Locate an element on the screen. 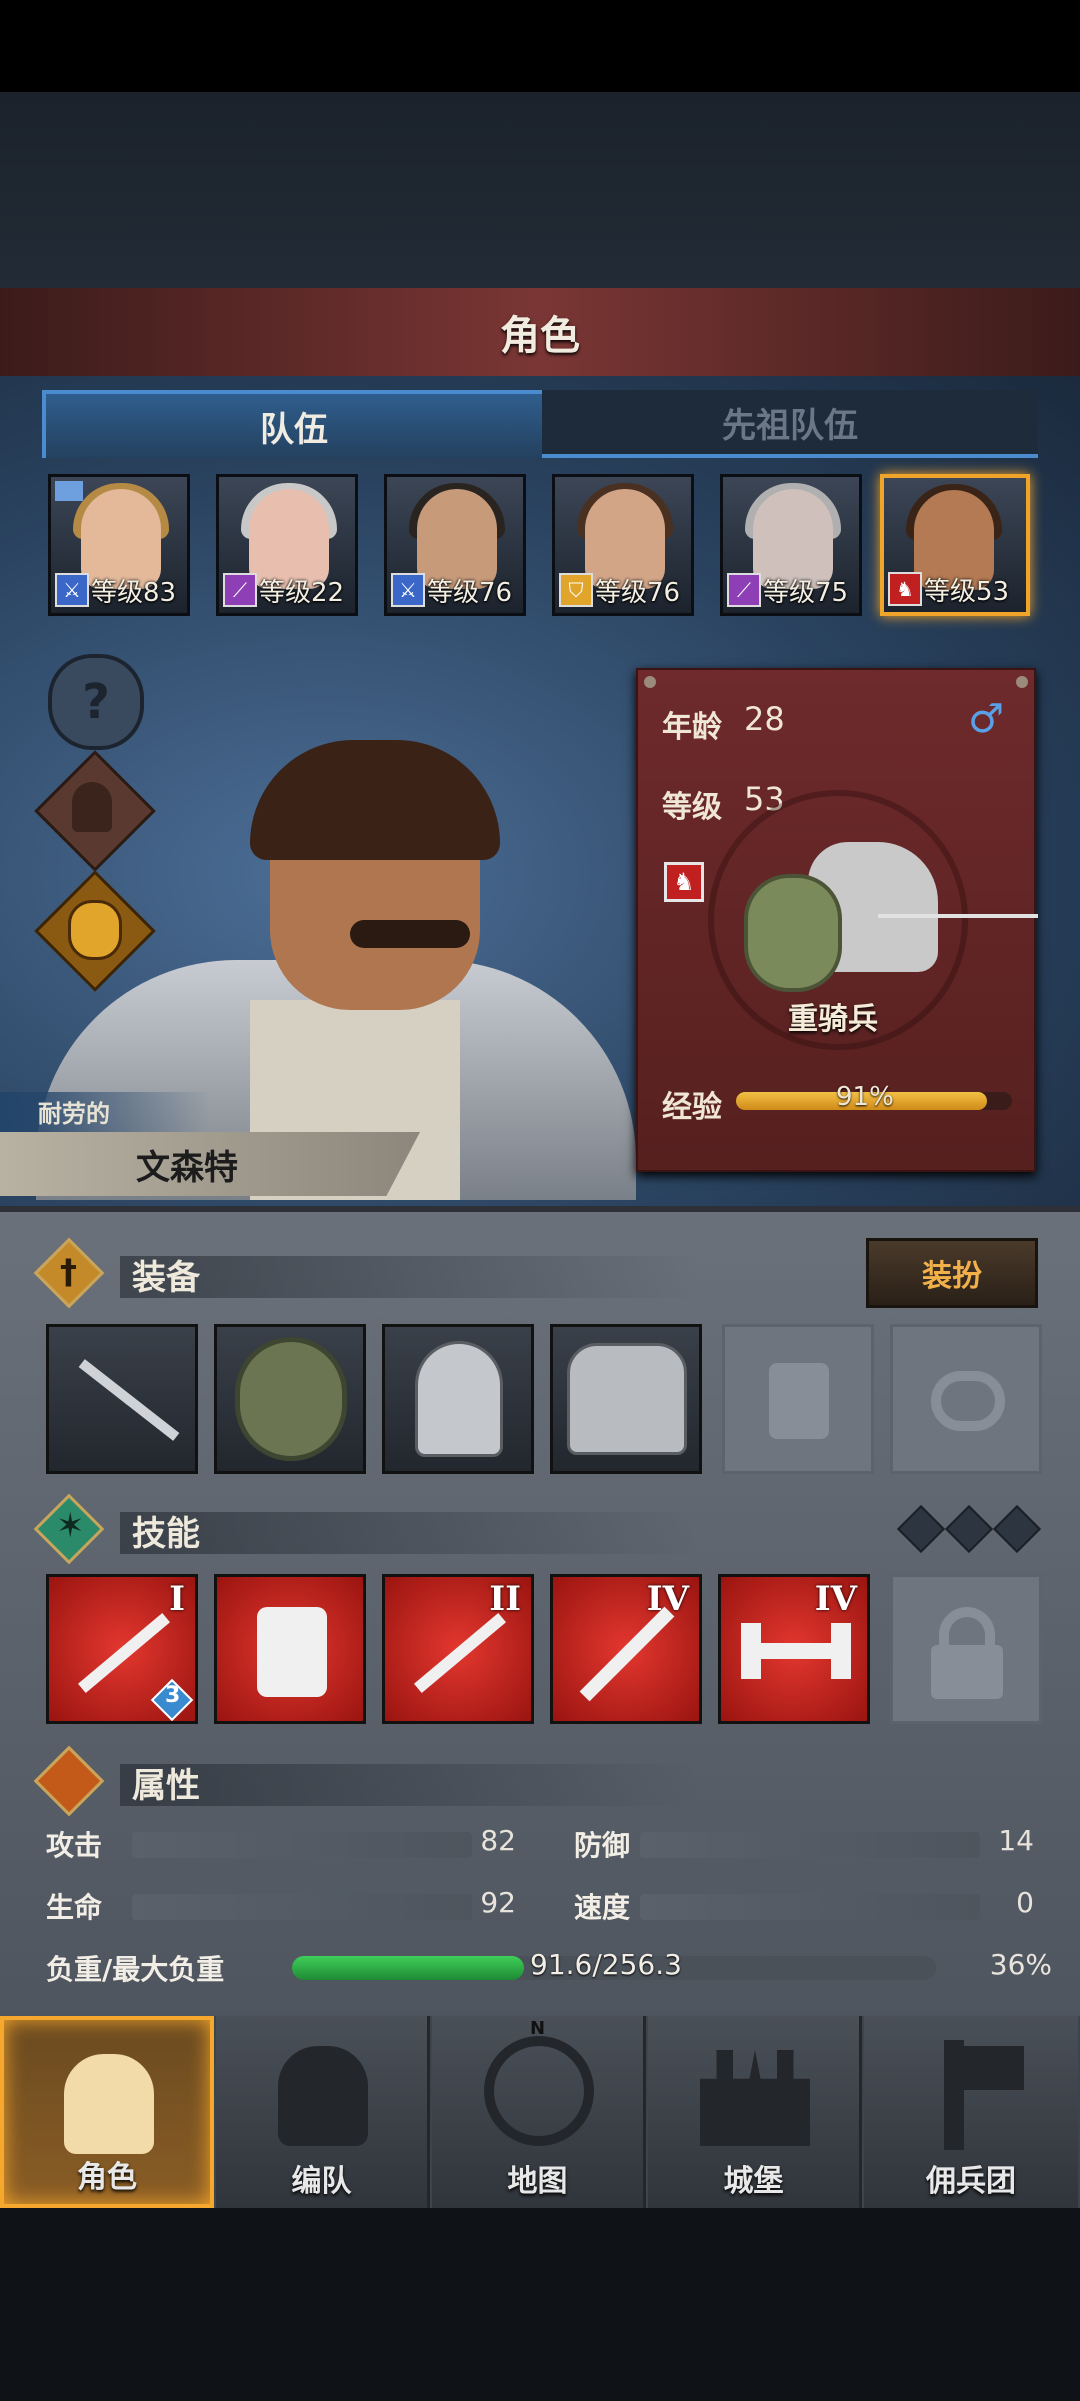  roster-slot: ⟋ 等级75 is located at coordinates (791, 545).